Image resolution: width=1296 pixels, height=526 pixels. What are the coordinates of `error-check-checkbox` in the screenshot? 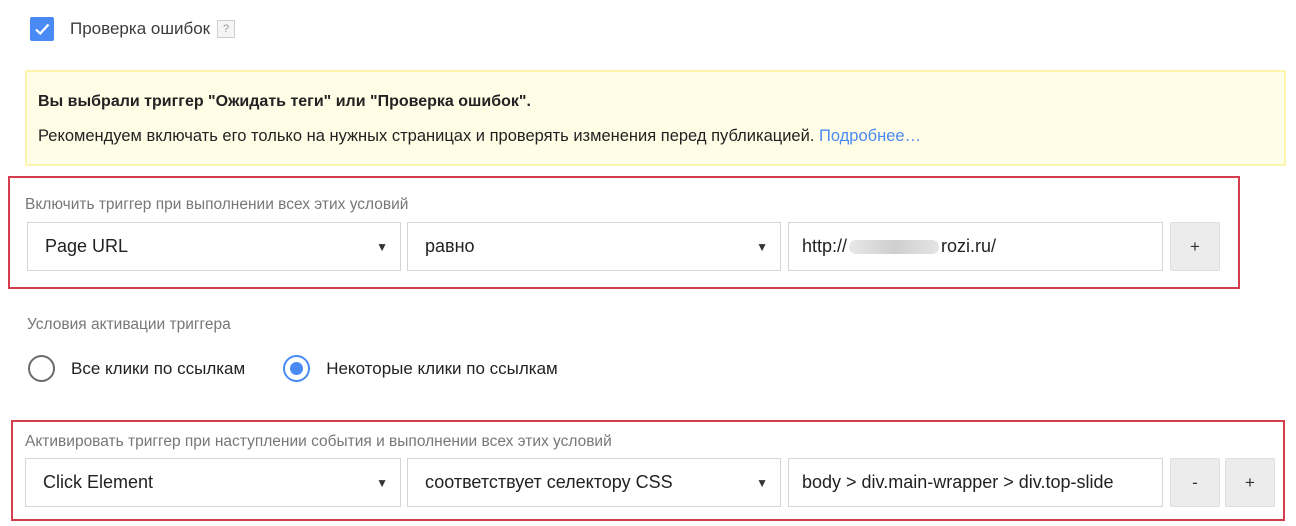 It's located at (42, 29).